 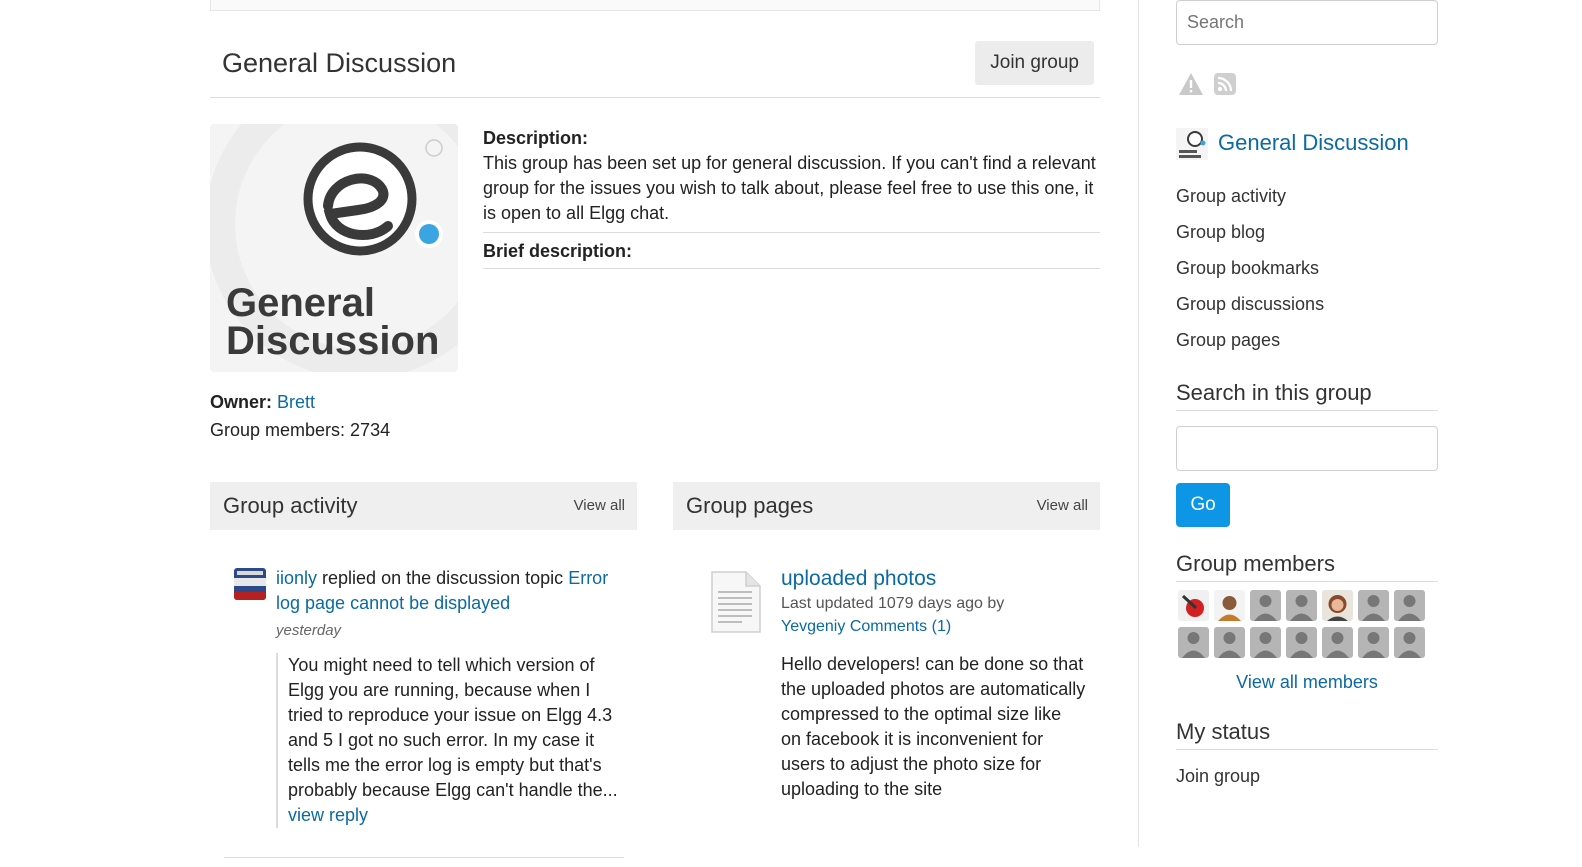 I want to click on menu-item-group-discussions: Group discussions, so click(x=1250, y=304).